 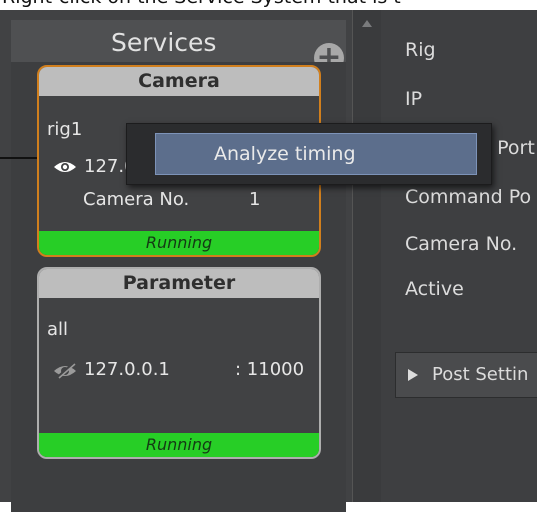 I want to click on eye-off-icon, so click(x=65, y=371).